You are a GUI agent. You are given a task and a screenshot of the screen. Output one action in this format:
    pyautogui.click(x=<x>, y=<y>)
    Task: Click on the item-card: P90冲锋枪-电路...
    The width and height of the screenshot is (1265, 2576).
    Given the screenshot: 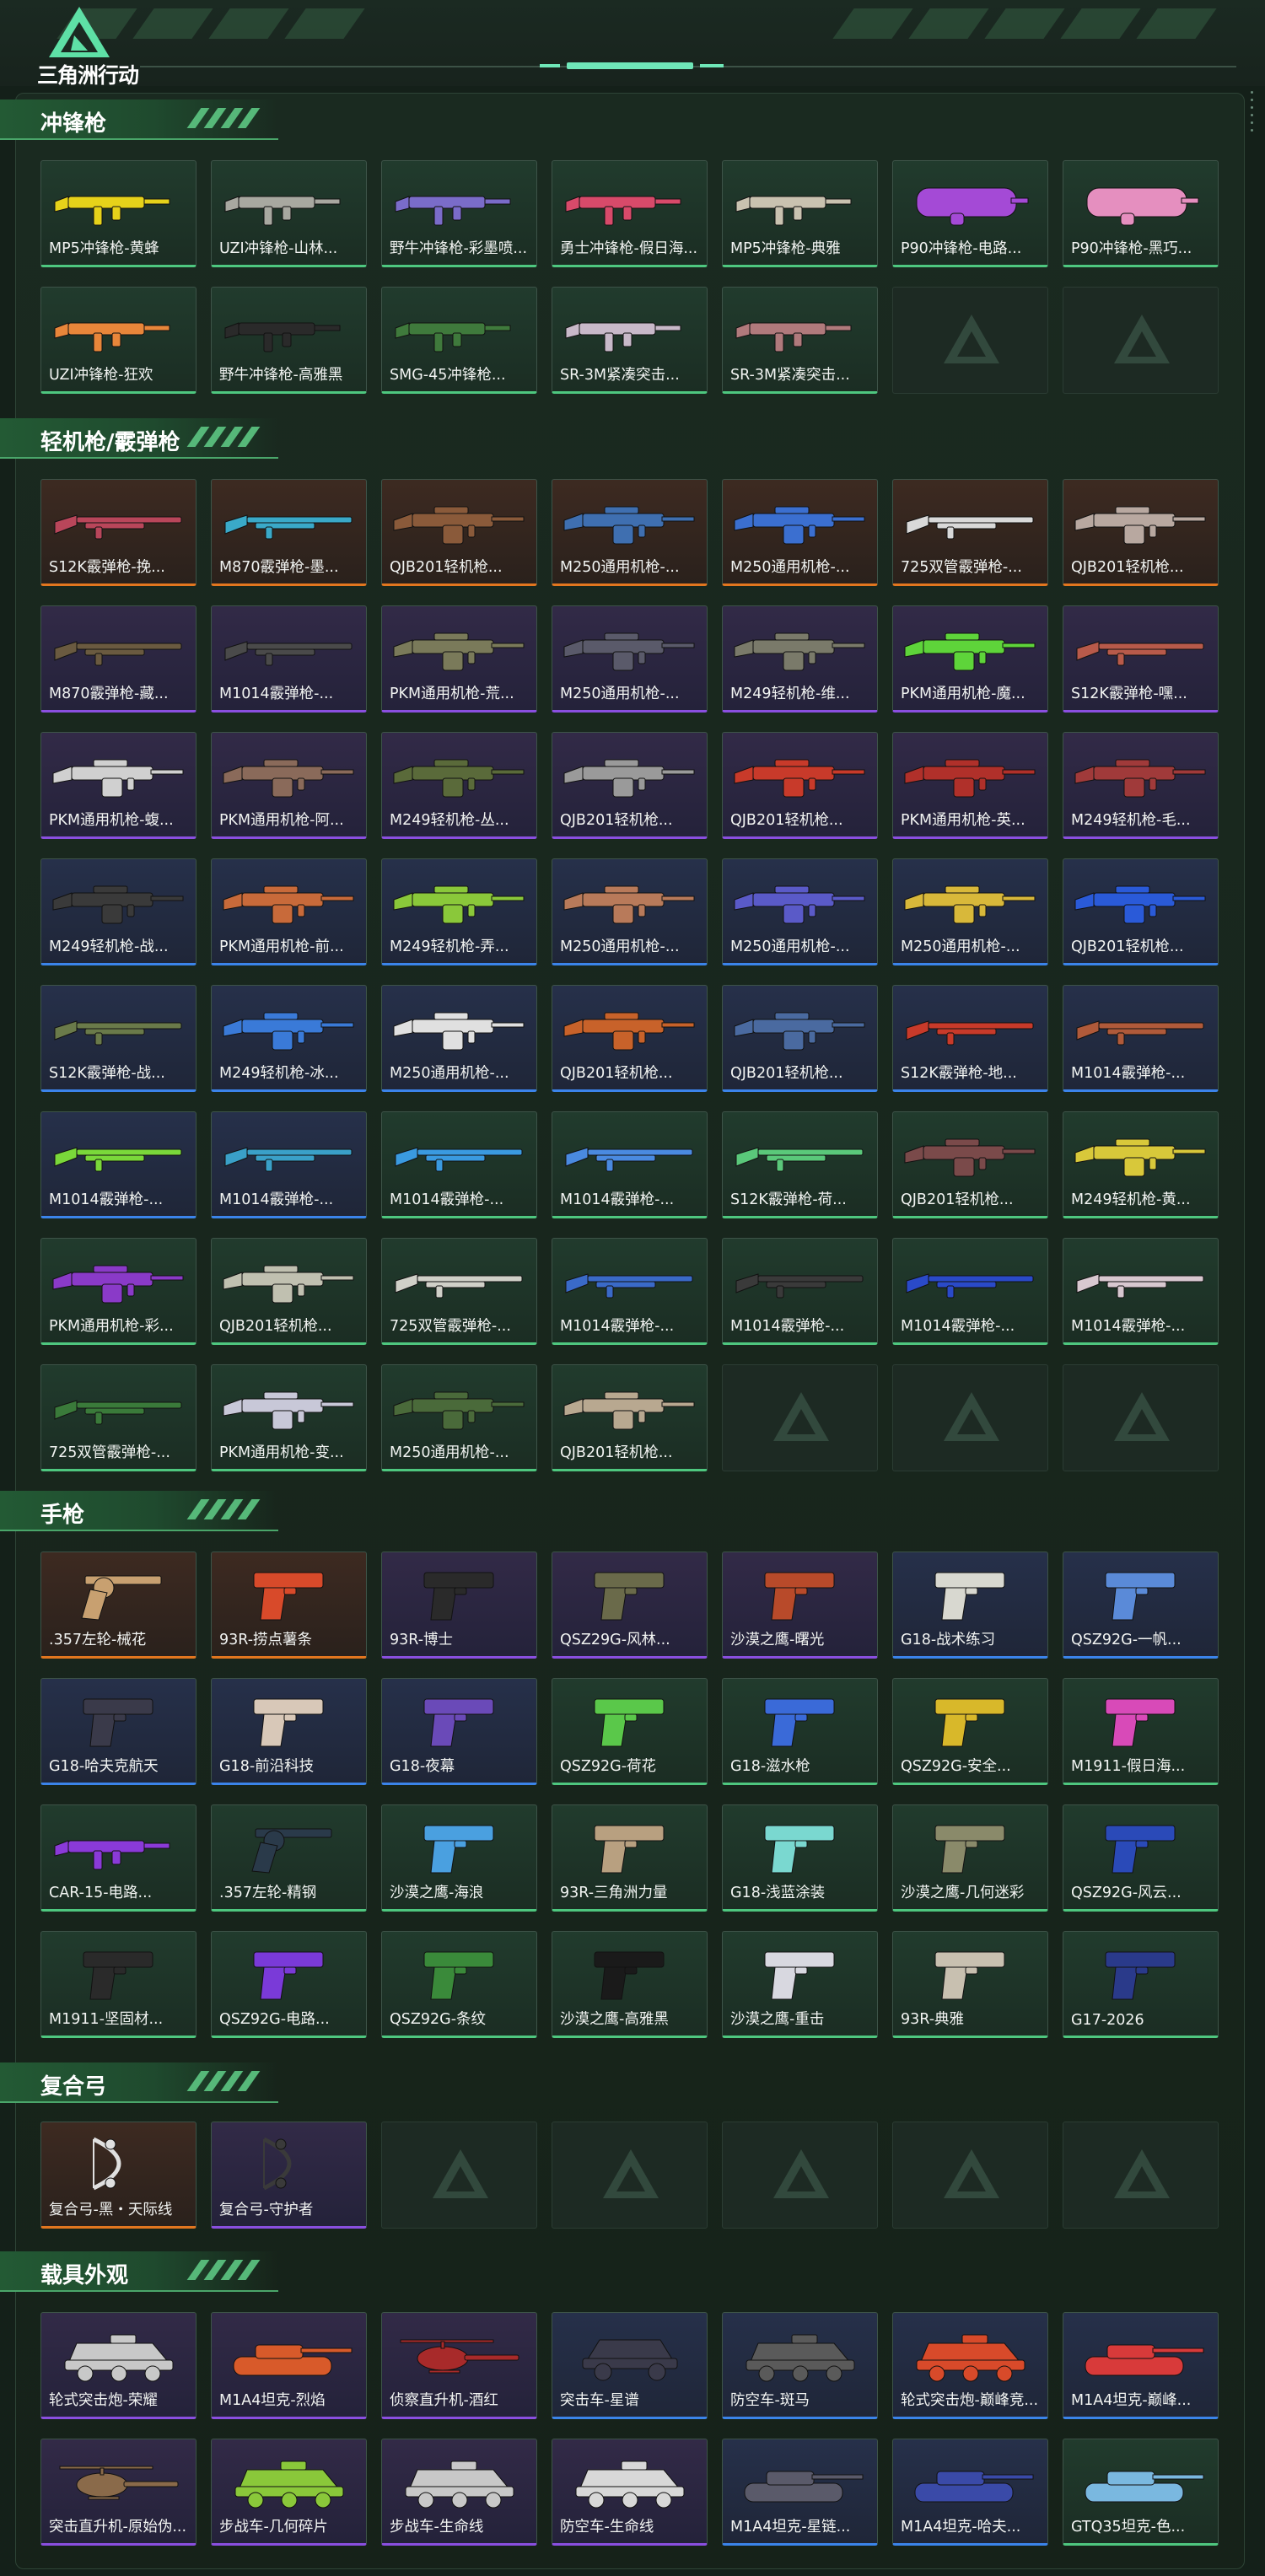 What is the action you would take?
    pyautogui.click(x=970, y=213)
    